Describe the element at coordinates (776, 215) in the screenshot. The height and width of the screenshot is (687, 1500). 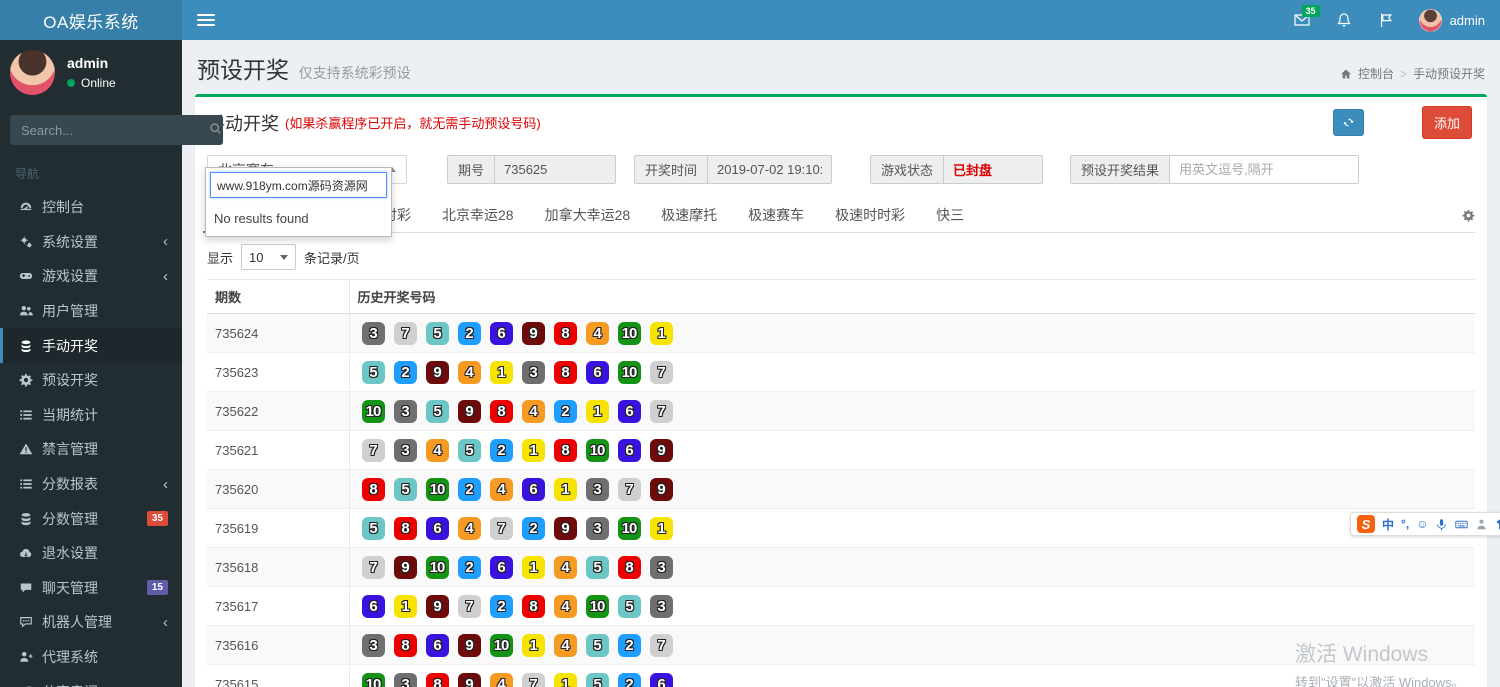
I see `game-tab-4: 极速赛车` at that location.